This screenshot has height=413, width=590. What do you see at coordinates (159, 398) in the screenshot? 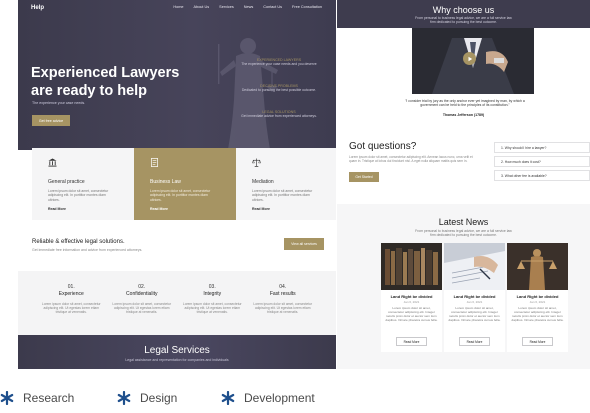
I see `tag-label: Design` at bounding box center [159, 398].